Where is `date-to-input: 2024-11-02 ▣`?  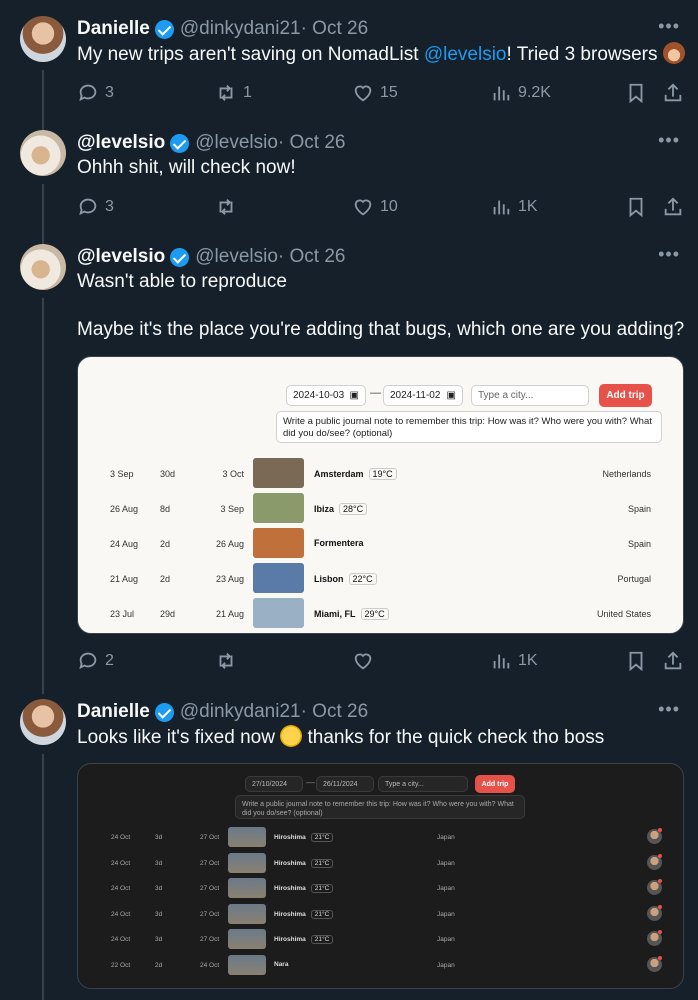 date-to-input: 2024-11-02 ▣ is located at coordinates (423, 395).